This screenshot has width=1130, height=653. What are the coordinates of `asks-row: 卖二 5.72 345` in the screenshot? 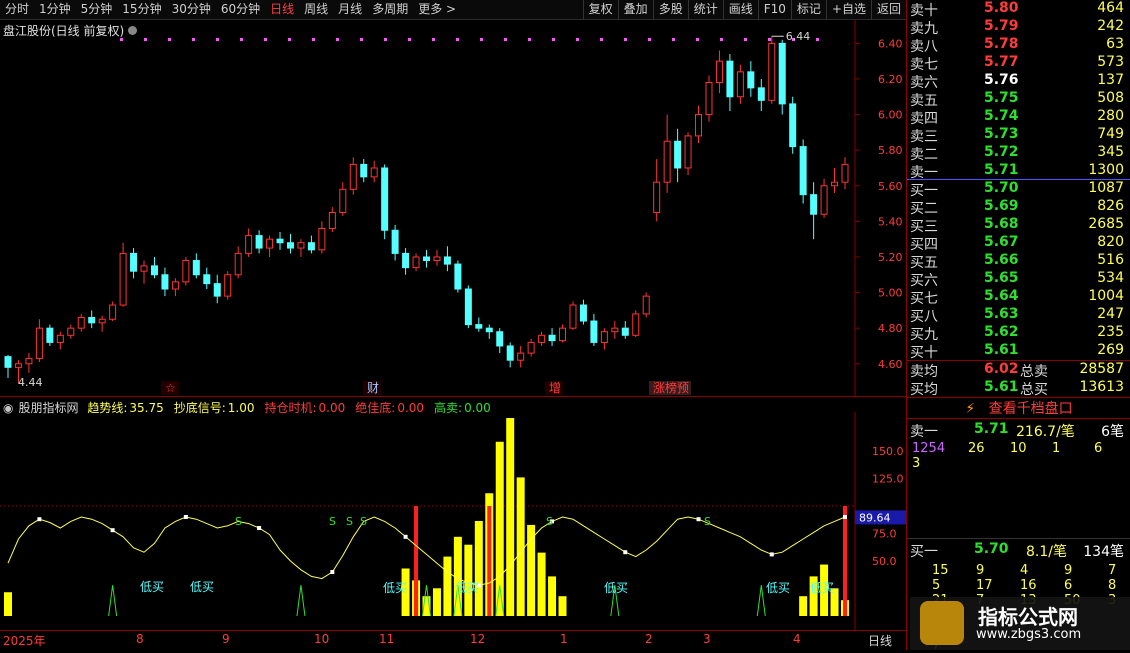 It's located at (1017, 153).